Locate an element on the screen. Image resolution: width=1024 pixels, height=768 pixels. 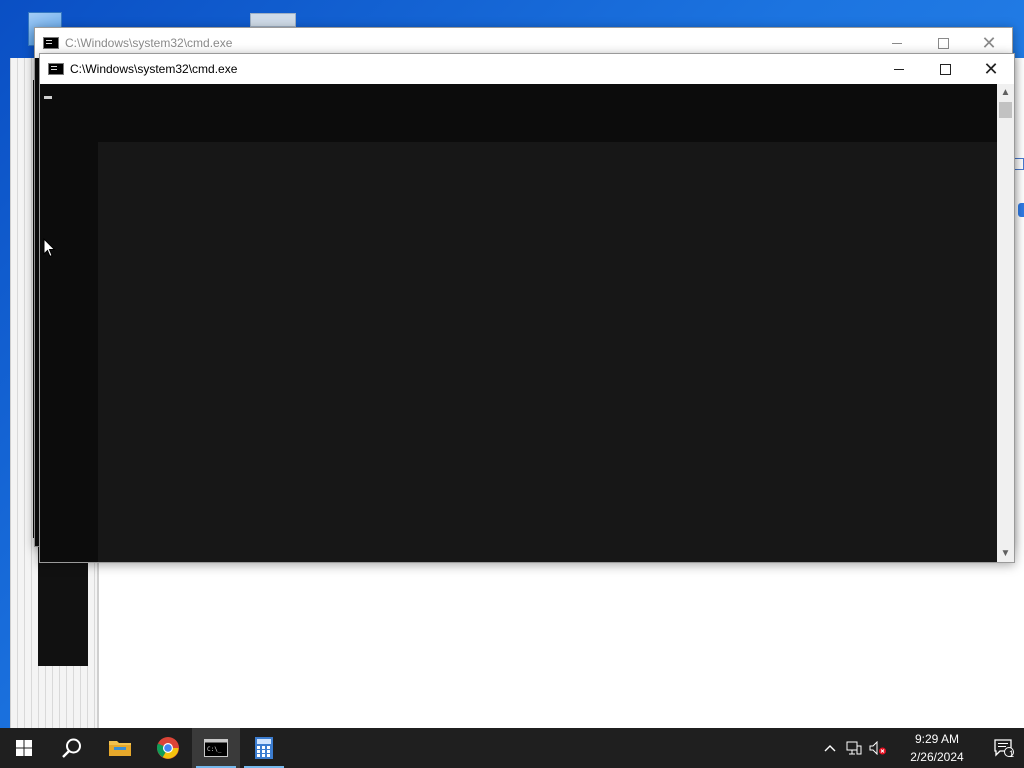
folder-icon is located at coordinates (120, 748).